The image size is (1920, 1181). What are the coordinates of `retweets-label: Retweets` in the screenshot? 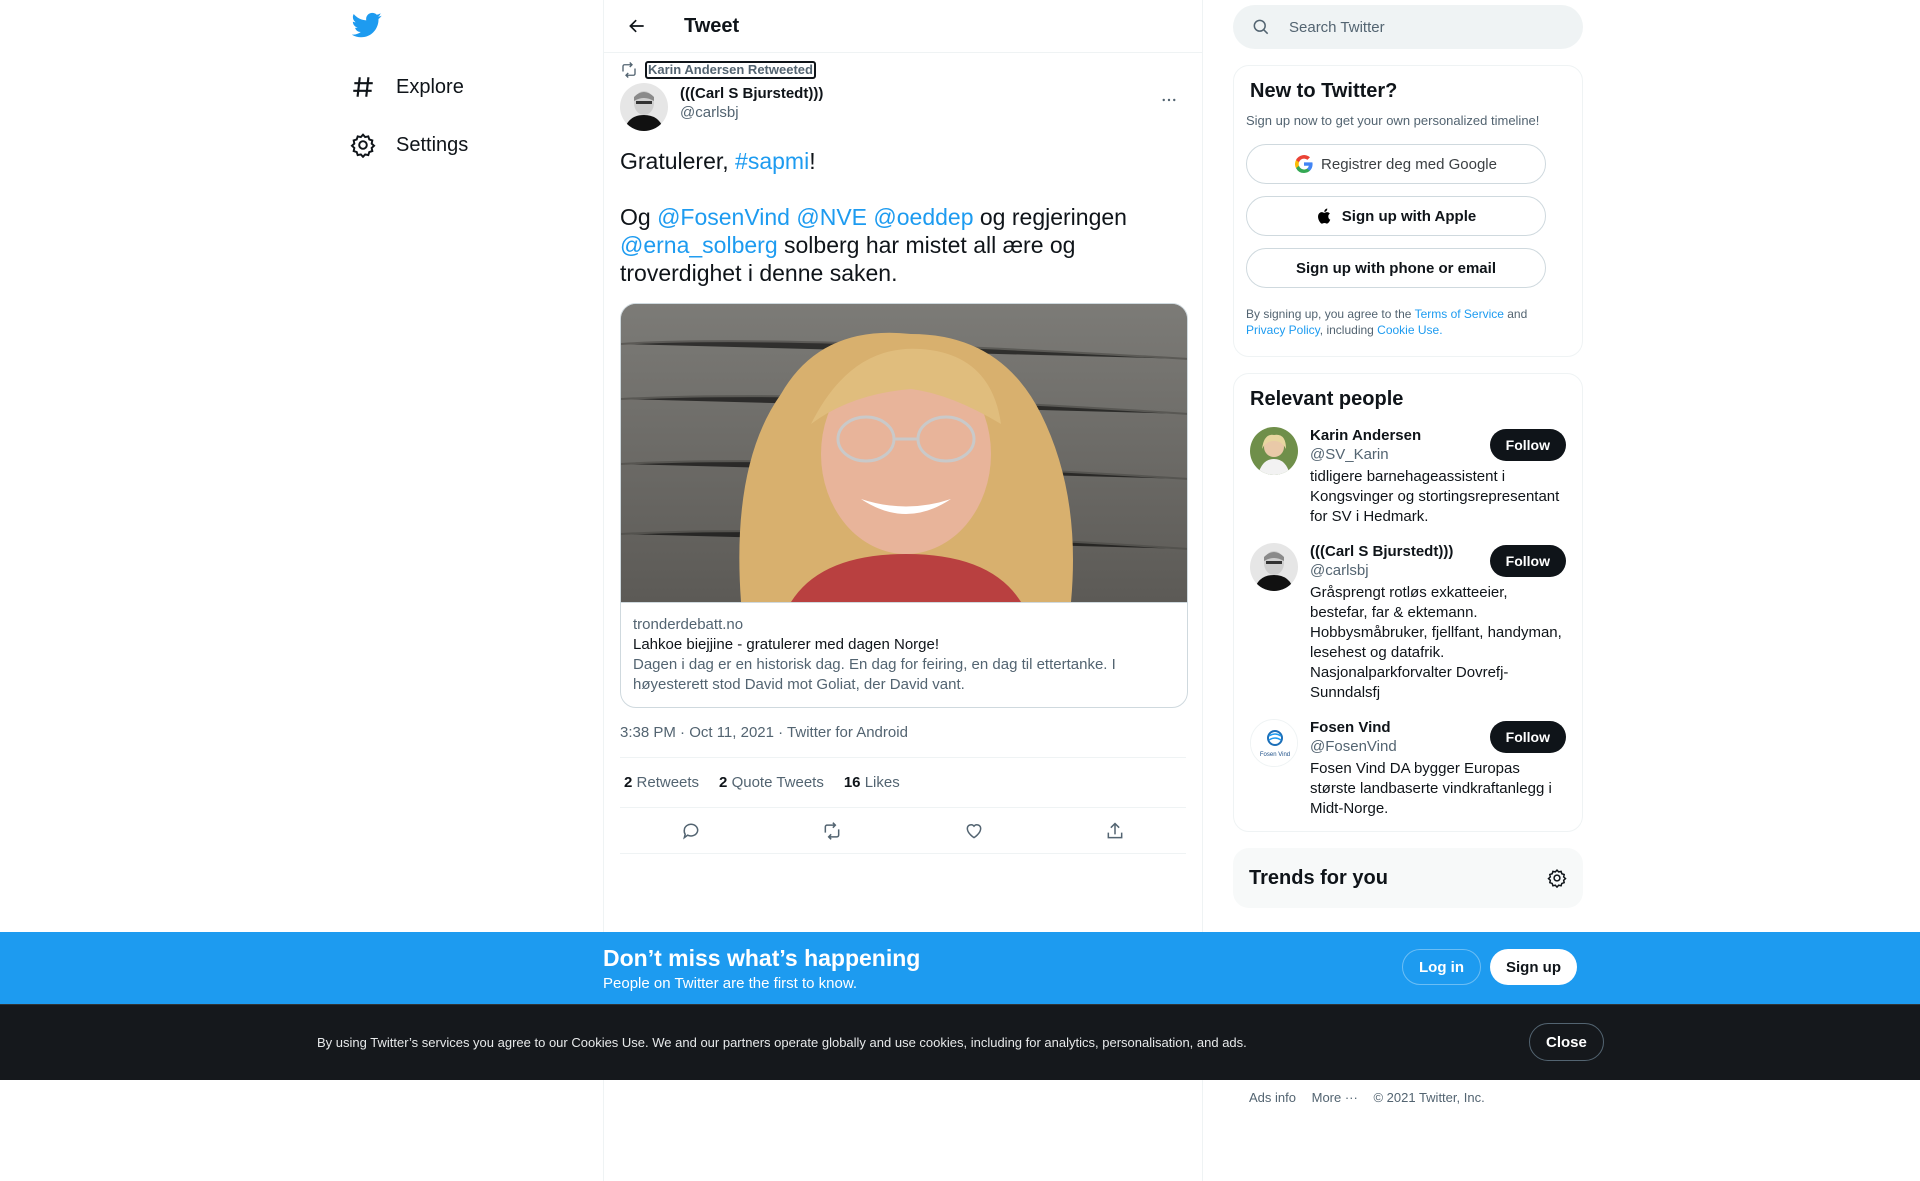 It's located at (668, 782).